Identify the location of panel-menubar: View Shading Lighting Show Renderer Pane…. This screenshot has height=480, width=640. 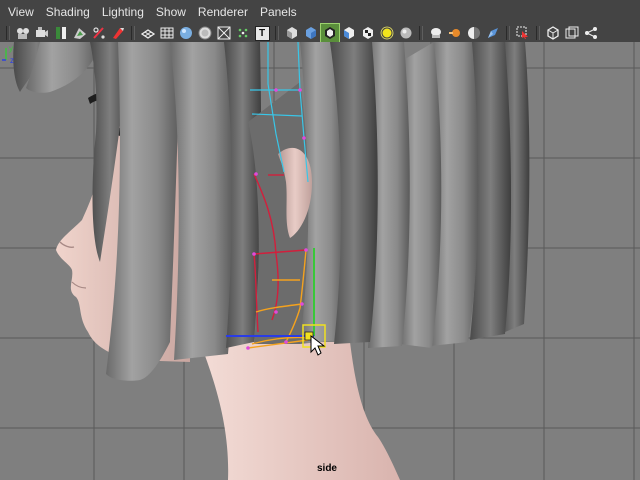
(320, 12).